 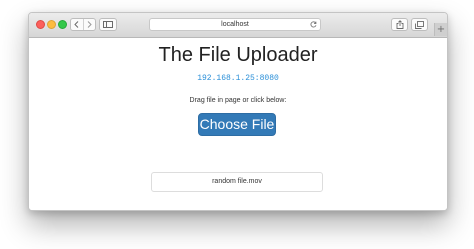 What do you see at coordinates (238, 100) in the screenshot?
I see `upload-instruction: Drag file in page or click below:` at bounding box center [238, 100].